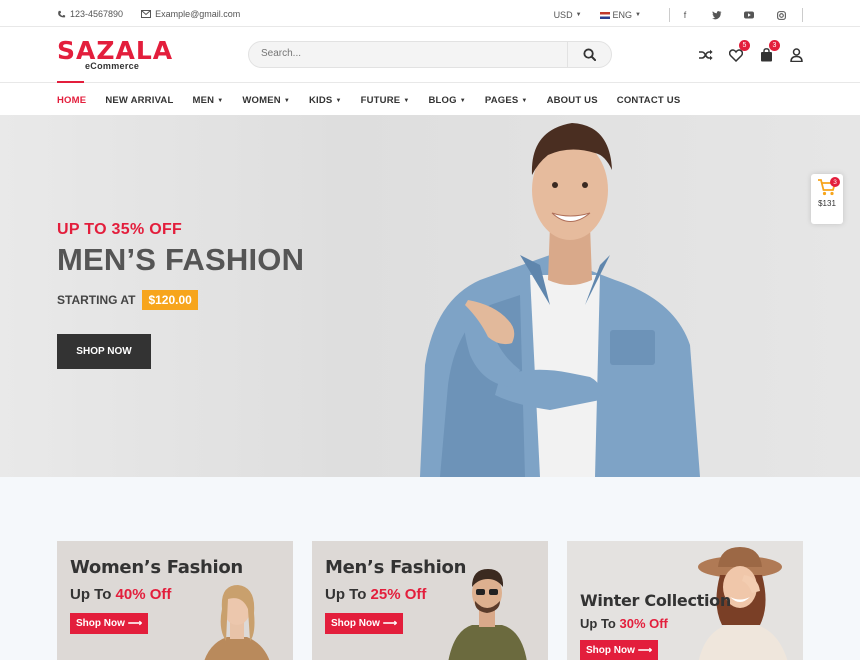  Describe the element at coordinates (175, 600) in the screenshot. I see `banner-womens-fashion: Women’s Fashion Up To 40% Off Shop Now ⟶` at that location.